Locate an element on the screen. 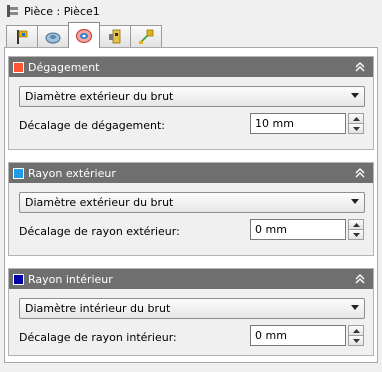  section-title: Rayon extérieur is located at coordinates (72, 173).